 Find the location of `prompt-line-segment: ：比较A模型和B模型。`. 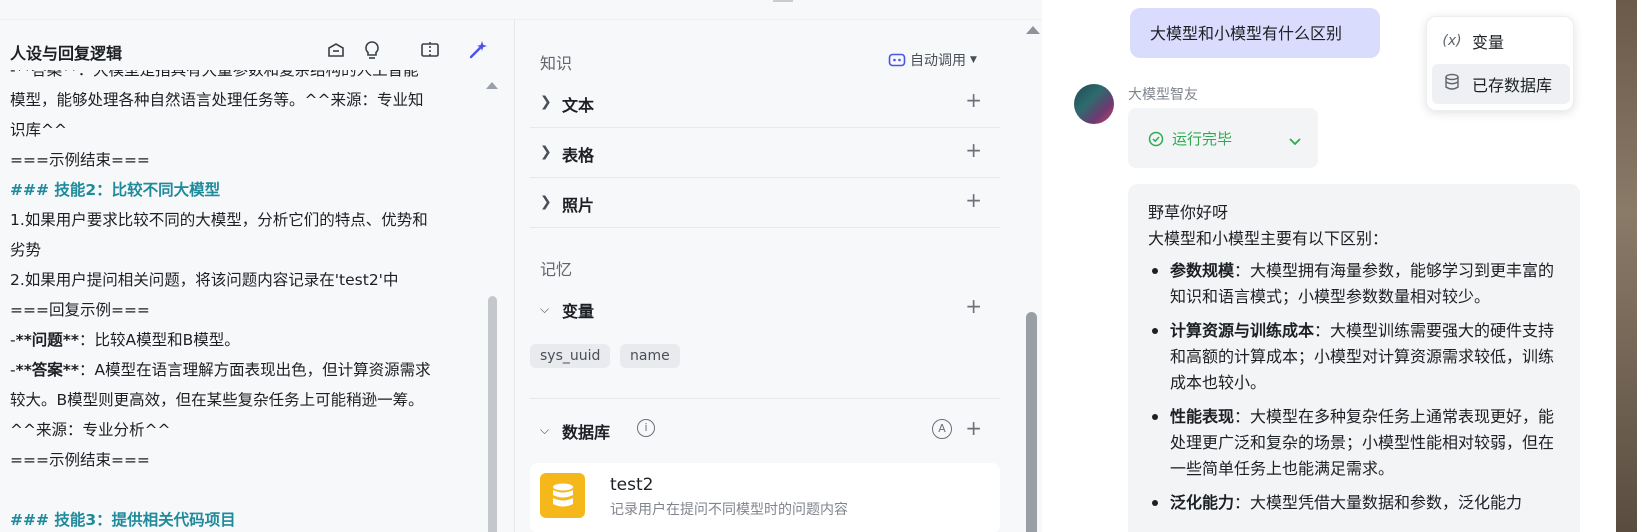

prompt-line-segment: ：比较A模型和B模型。 is located at coordinates (159, 340).